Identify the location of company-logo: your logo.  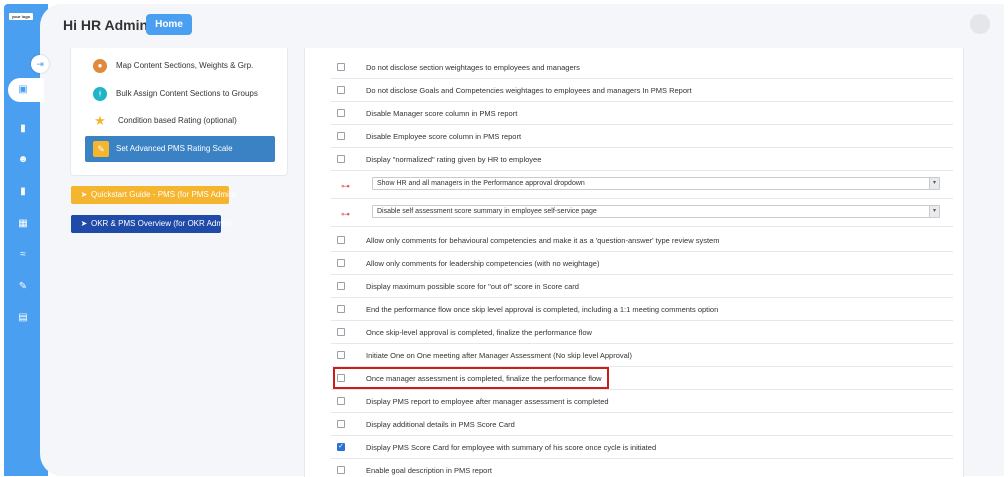
(21, 16).